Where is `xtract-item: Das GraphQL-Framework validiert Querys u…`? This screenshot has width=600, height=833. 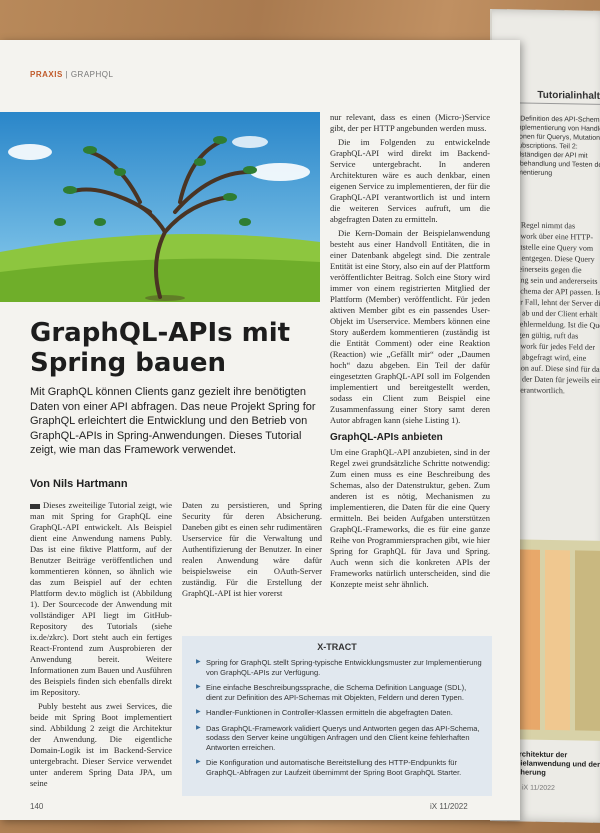
xtract-item: Das GraphQL-Framework validiert Querys u… is located at coordinates (339, 738).